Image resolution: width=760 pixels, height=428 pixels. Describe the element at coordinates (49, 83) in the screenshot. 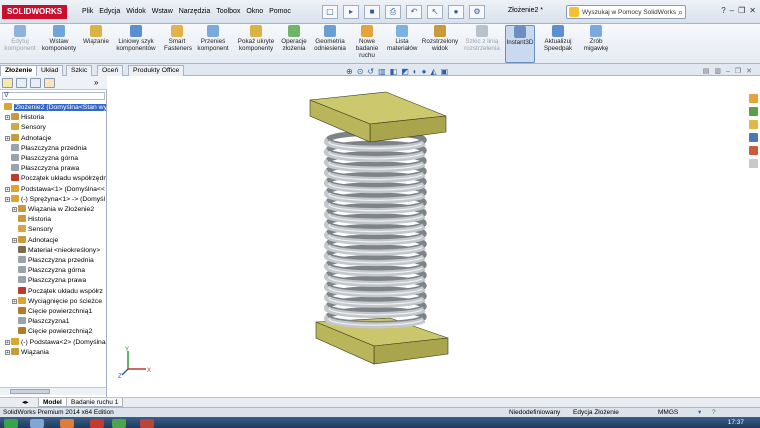

I see `display-manager-icon` at that location.